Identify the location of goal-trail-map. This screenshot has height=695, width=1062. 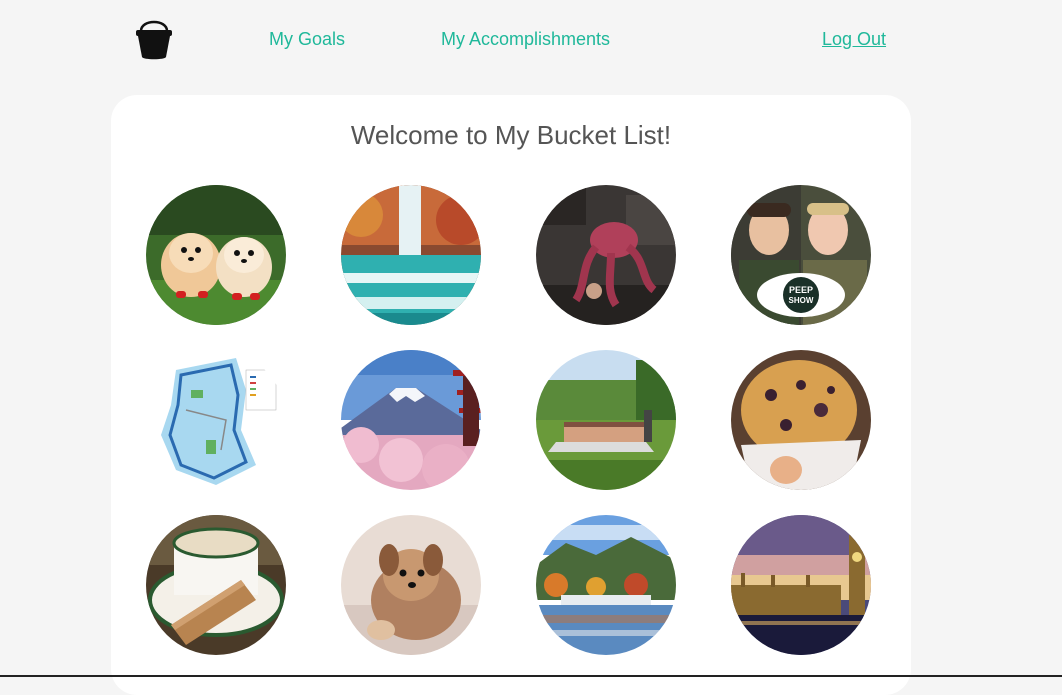
(216, 420).